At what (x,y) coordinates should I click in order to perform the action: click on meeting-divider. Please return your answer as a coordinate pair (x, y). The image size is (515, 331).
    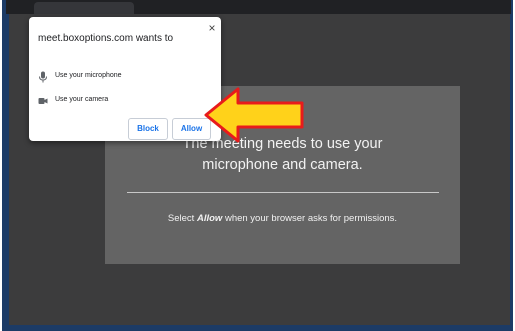
    Looking at the image, I should click on (283, 192).